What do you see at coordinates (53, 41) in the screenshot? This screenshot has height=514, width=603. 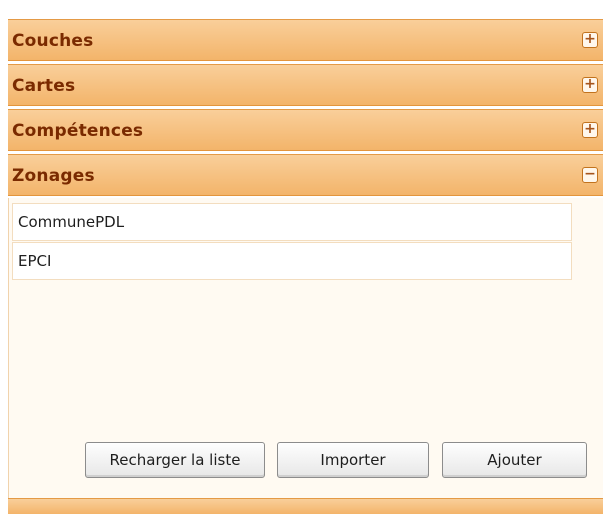 I see `section-title: Couches` at bounding box center [53, 41].